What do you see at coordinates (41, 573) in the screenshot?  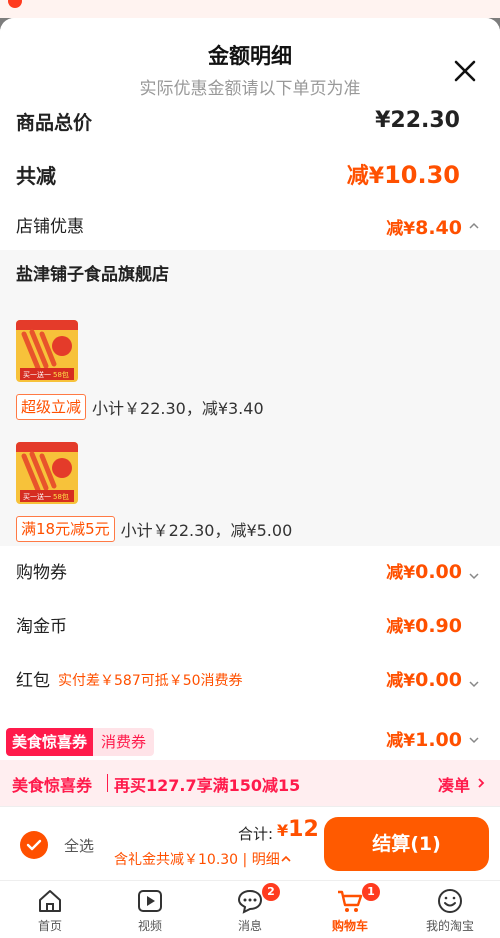 I see `shopping-coupon-label: 购物券` at bounding box center [41, 573].